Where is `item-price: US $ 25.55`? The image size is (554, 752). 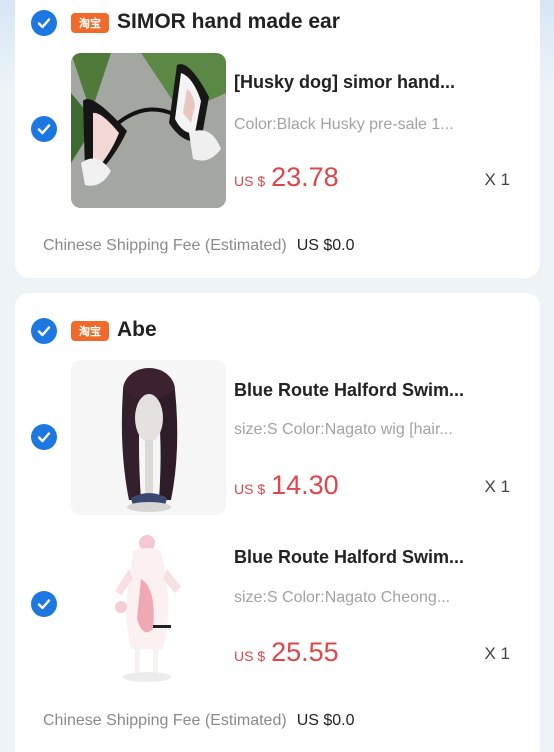 item-price: US $ 25.55 is located at coordinates (286, 652).